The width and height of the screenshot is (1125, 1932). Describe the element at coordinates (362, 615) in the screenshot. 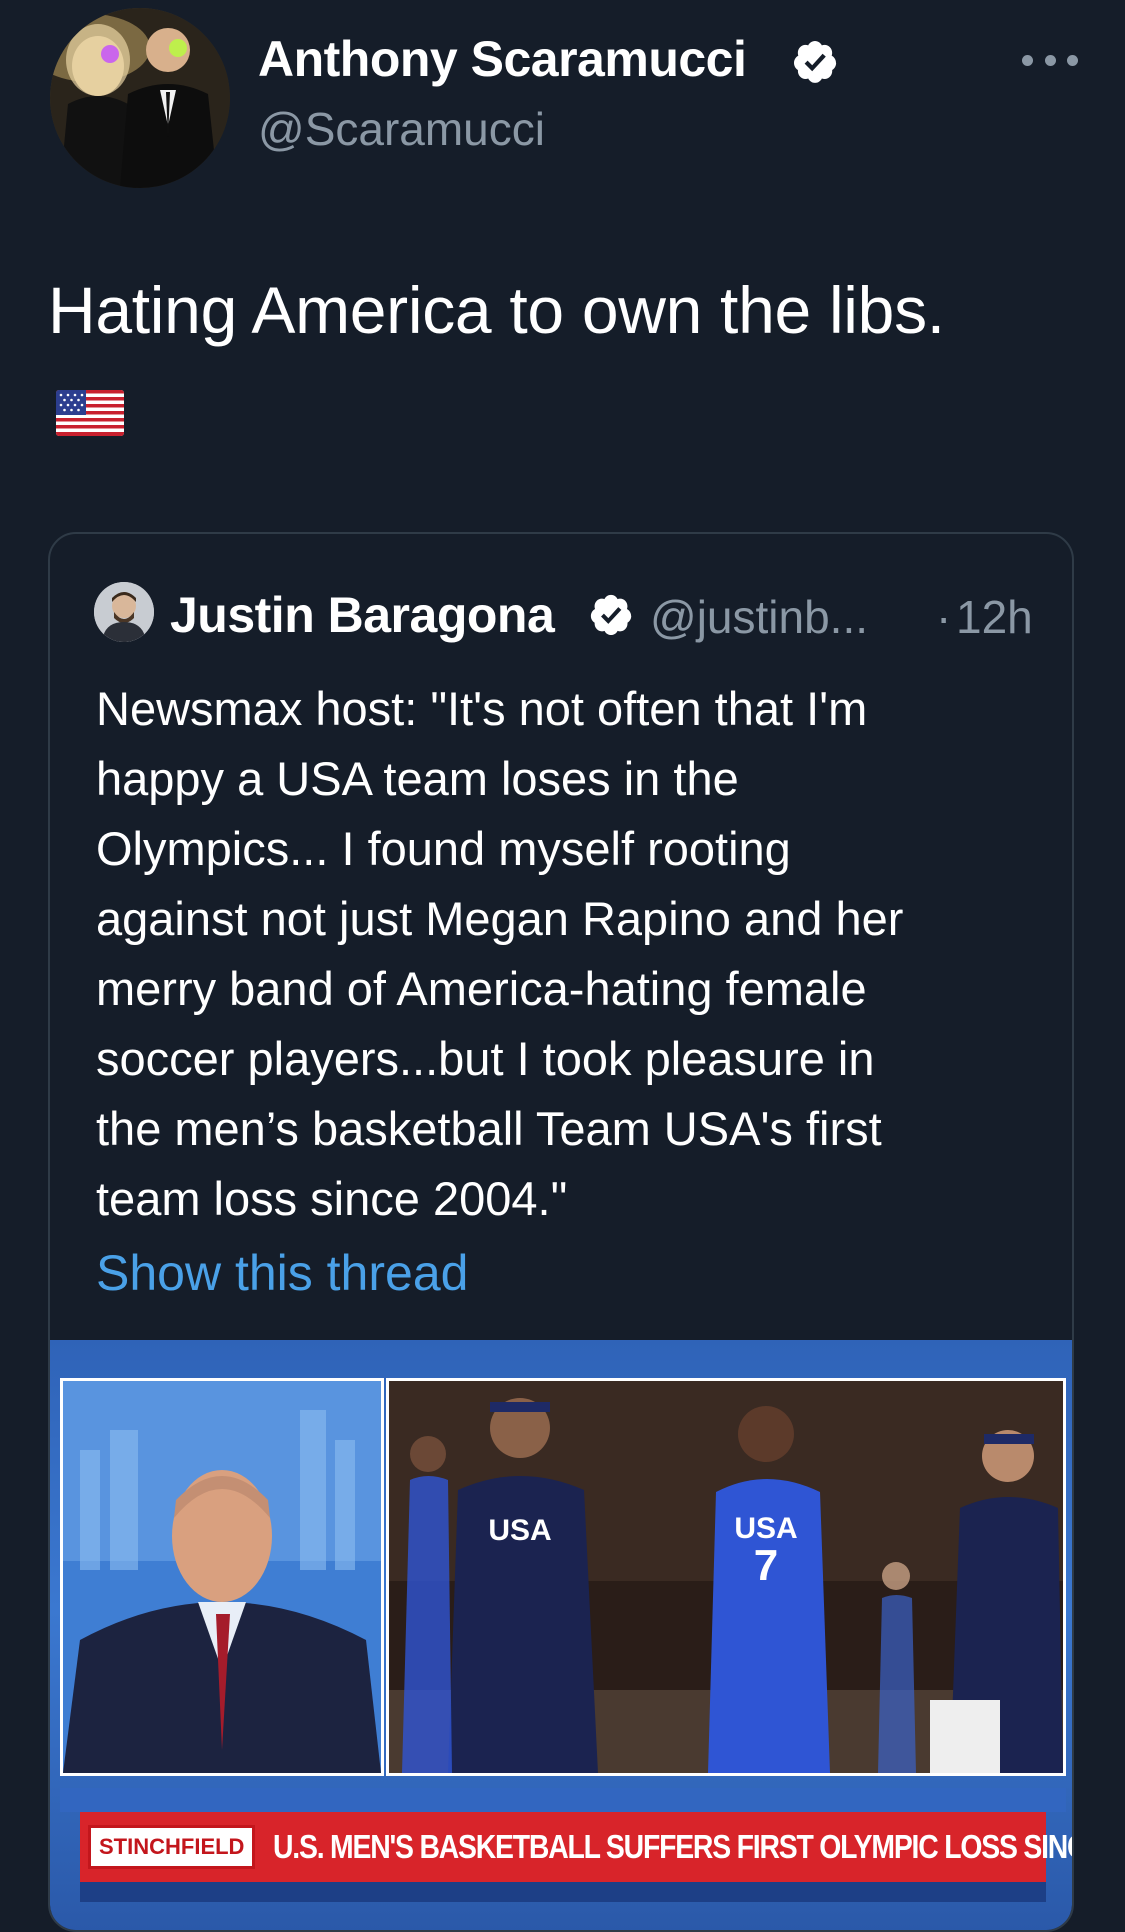

I see `quoted-author-name: Justin Baragona` at that location.